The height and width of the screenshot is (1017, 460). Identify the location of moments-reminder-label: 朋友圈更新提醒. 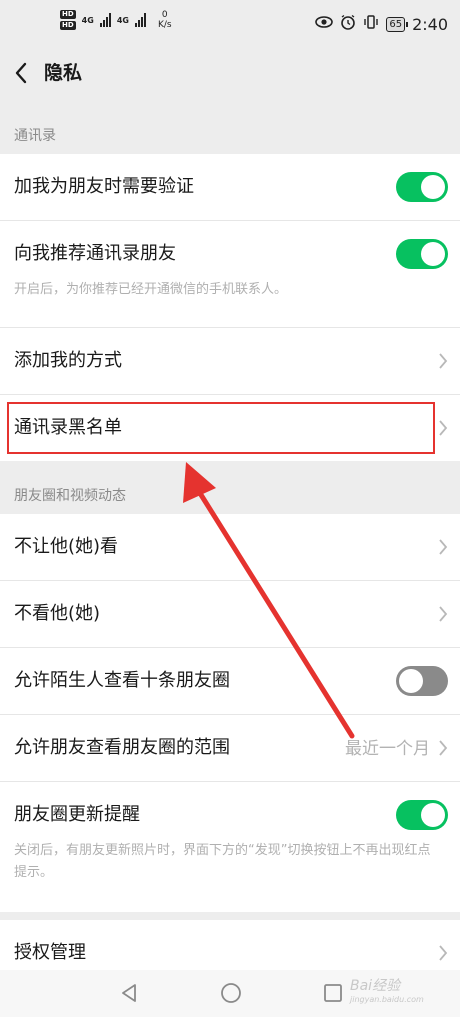
(77, 814).